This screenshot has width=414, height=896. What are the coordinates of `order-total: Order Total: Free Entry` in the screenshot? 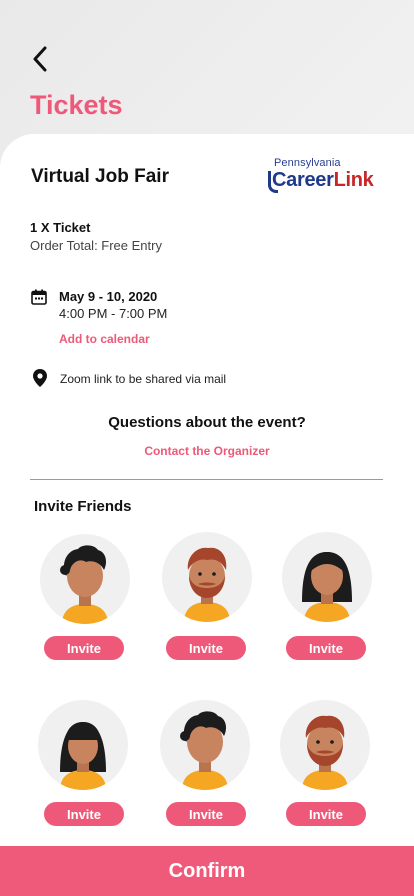 It's located at (96, 245).